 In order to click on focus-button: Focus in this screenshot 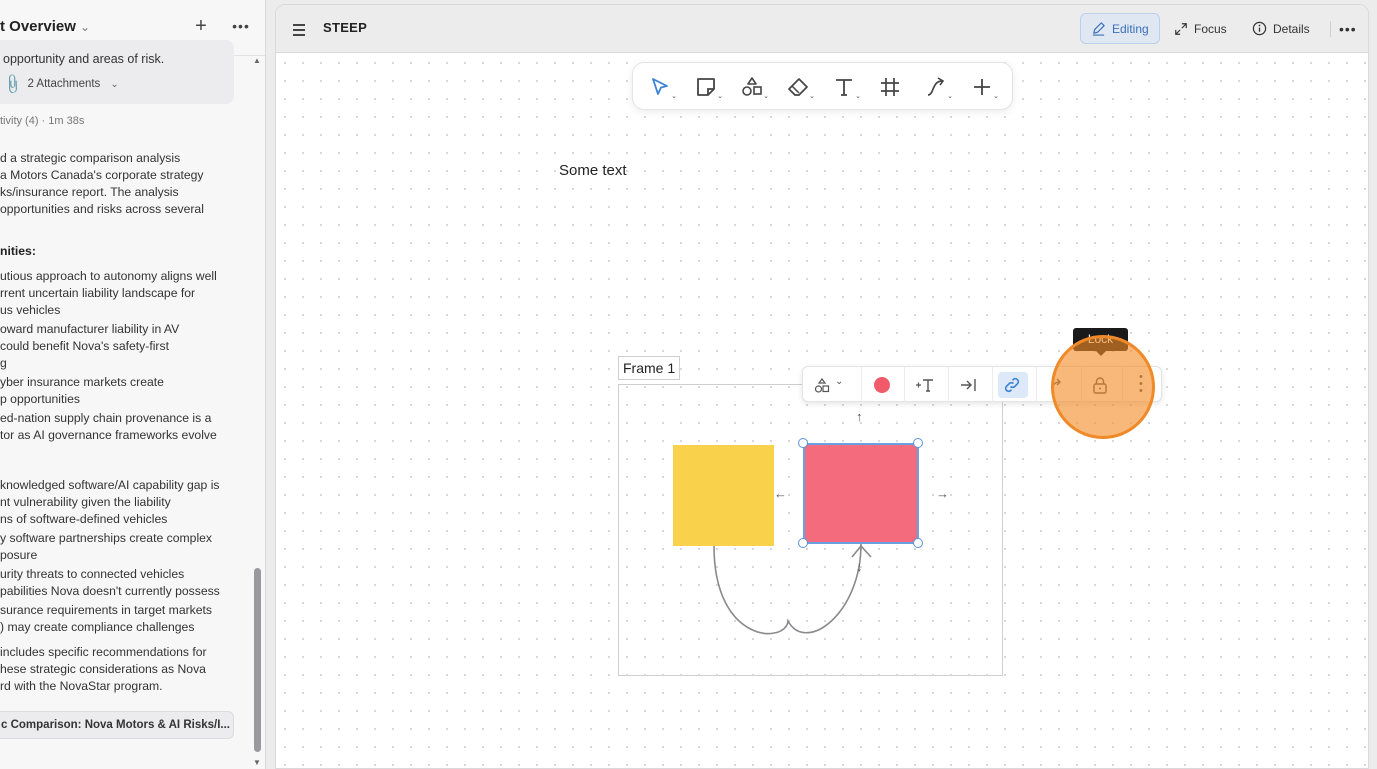, I will do `click(1202, 28)`.